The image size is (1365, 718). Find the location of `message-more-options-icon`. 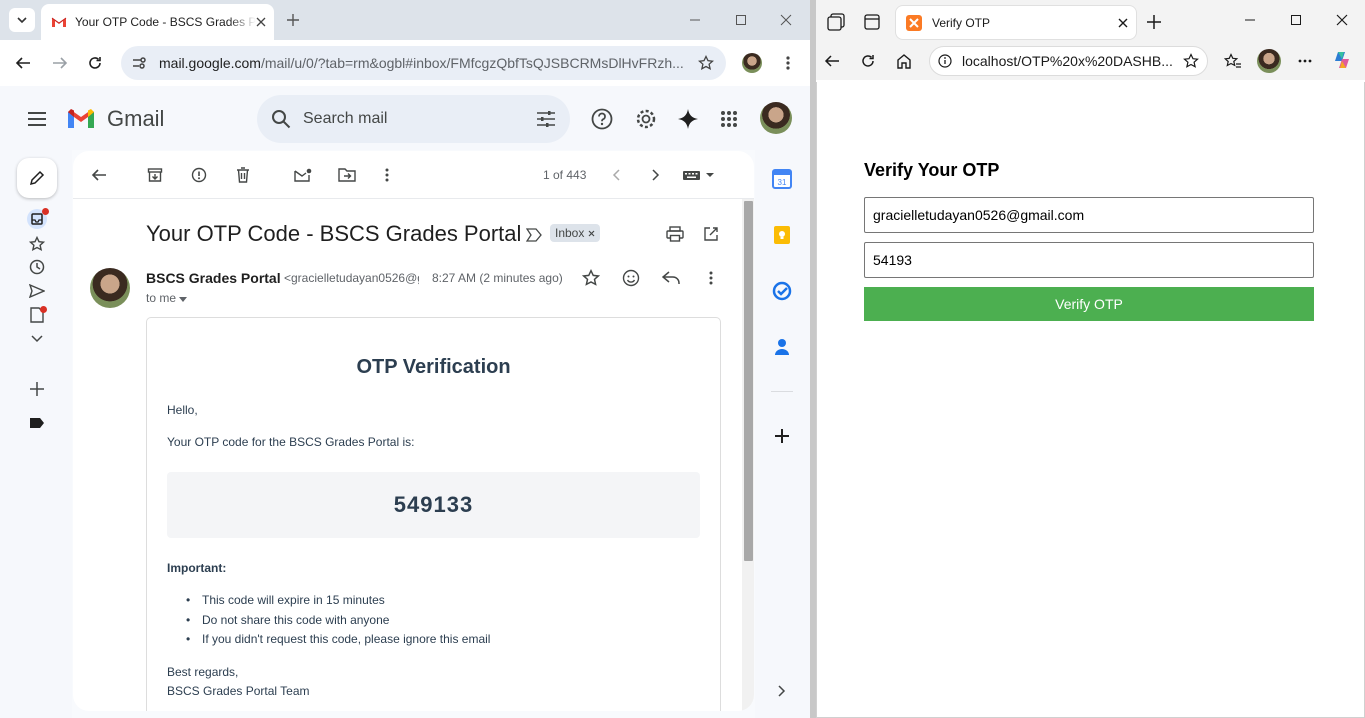

message-more-options-icon is located at coordinates (711, 278).